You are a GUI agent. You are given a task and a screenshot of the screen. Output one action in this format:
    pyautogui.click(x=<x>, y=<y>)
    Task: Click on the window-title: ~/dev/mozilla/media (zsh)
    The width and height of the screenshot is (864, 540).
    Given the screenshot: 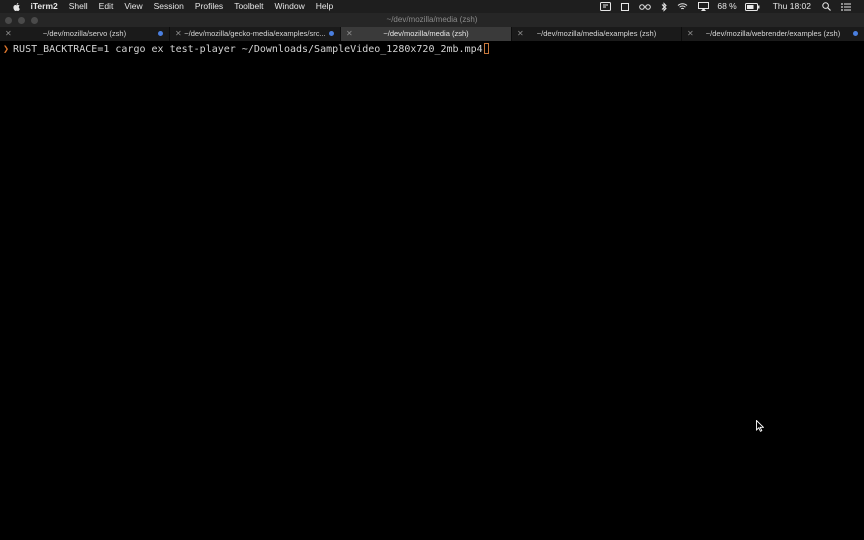 What is the action you would take?
    pyautogui.click(x=432, y=19)
    